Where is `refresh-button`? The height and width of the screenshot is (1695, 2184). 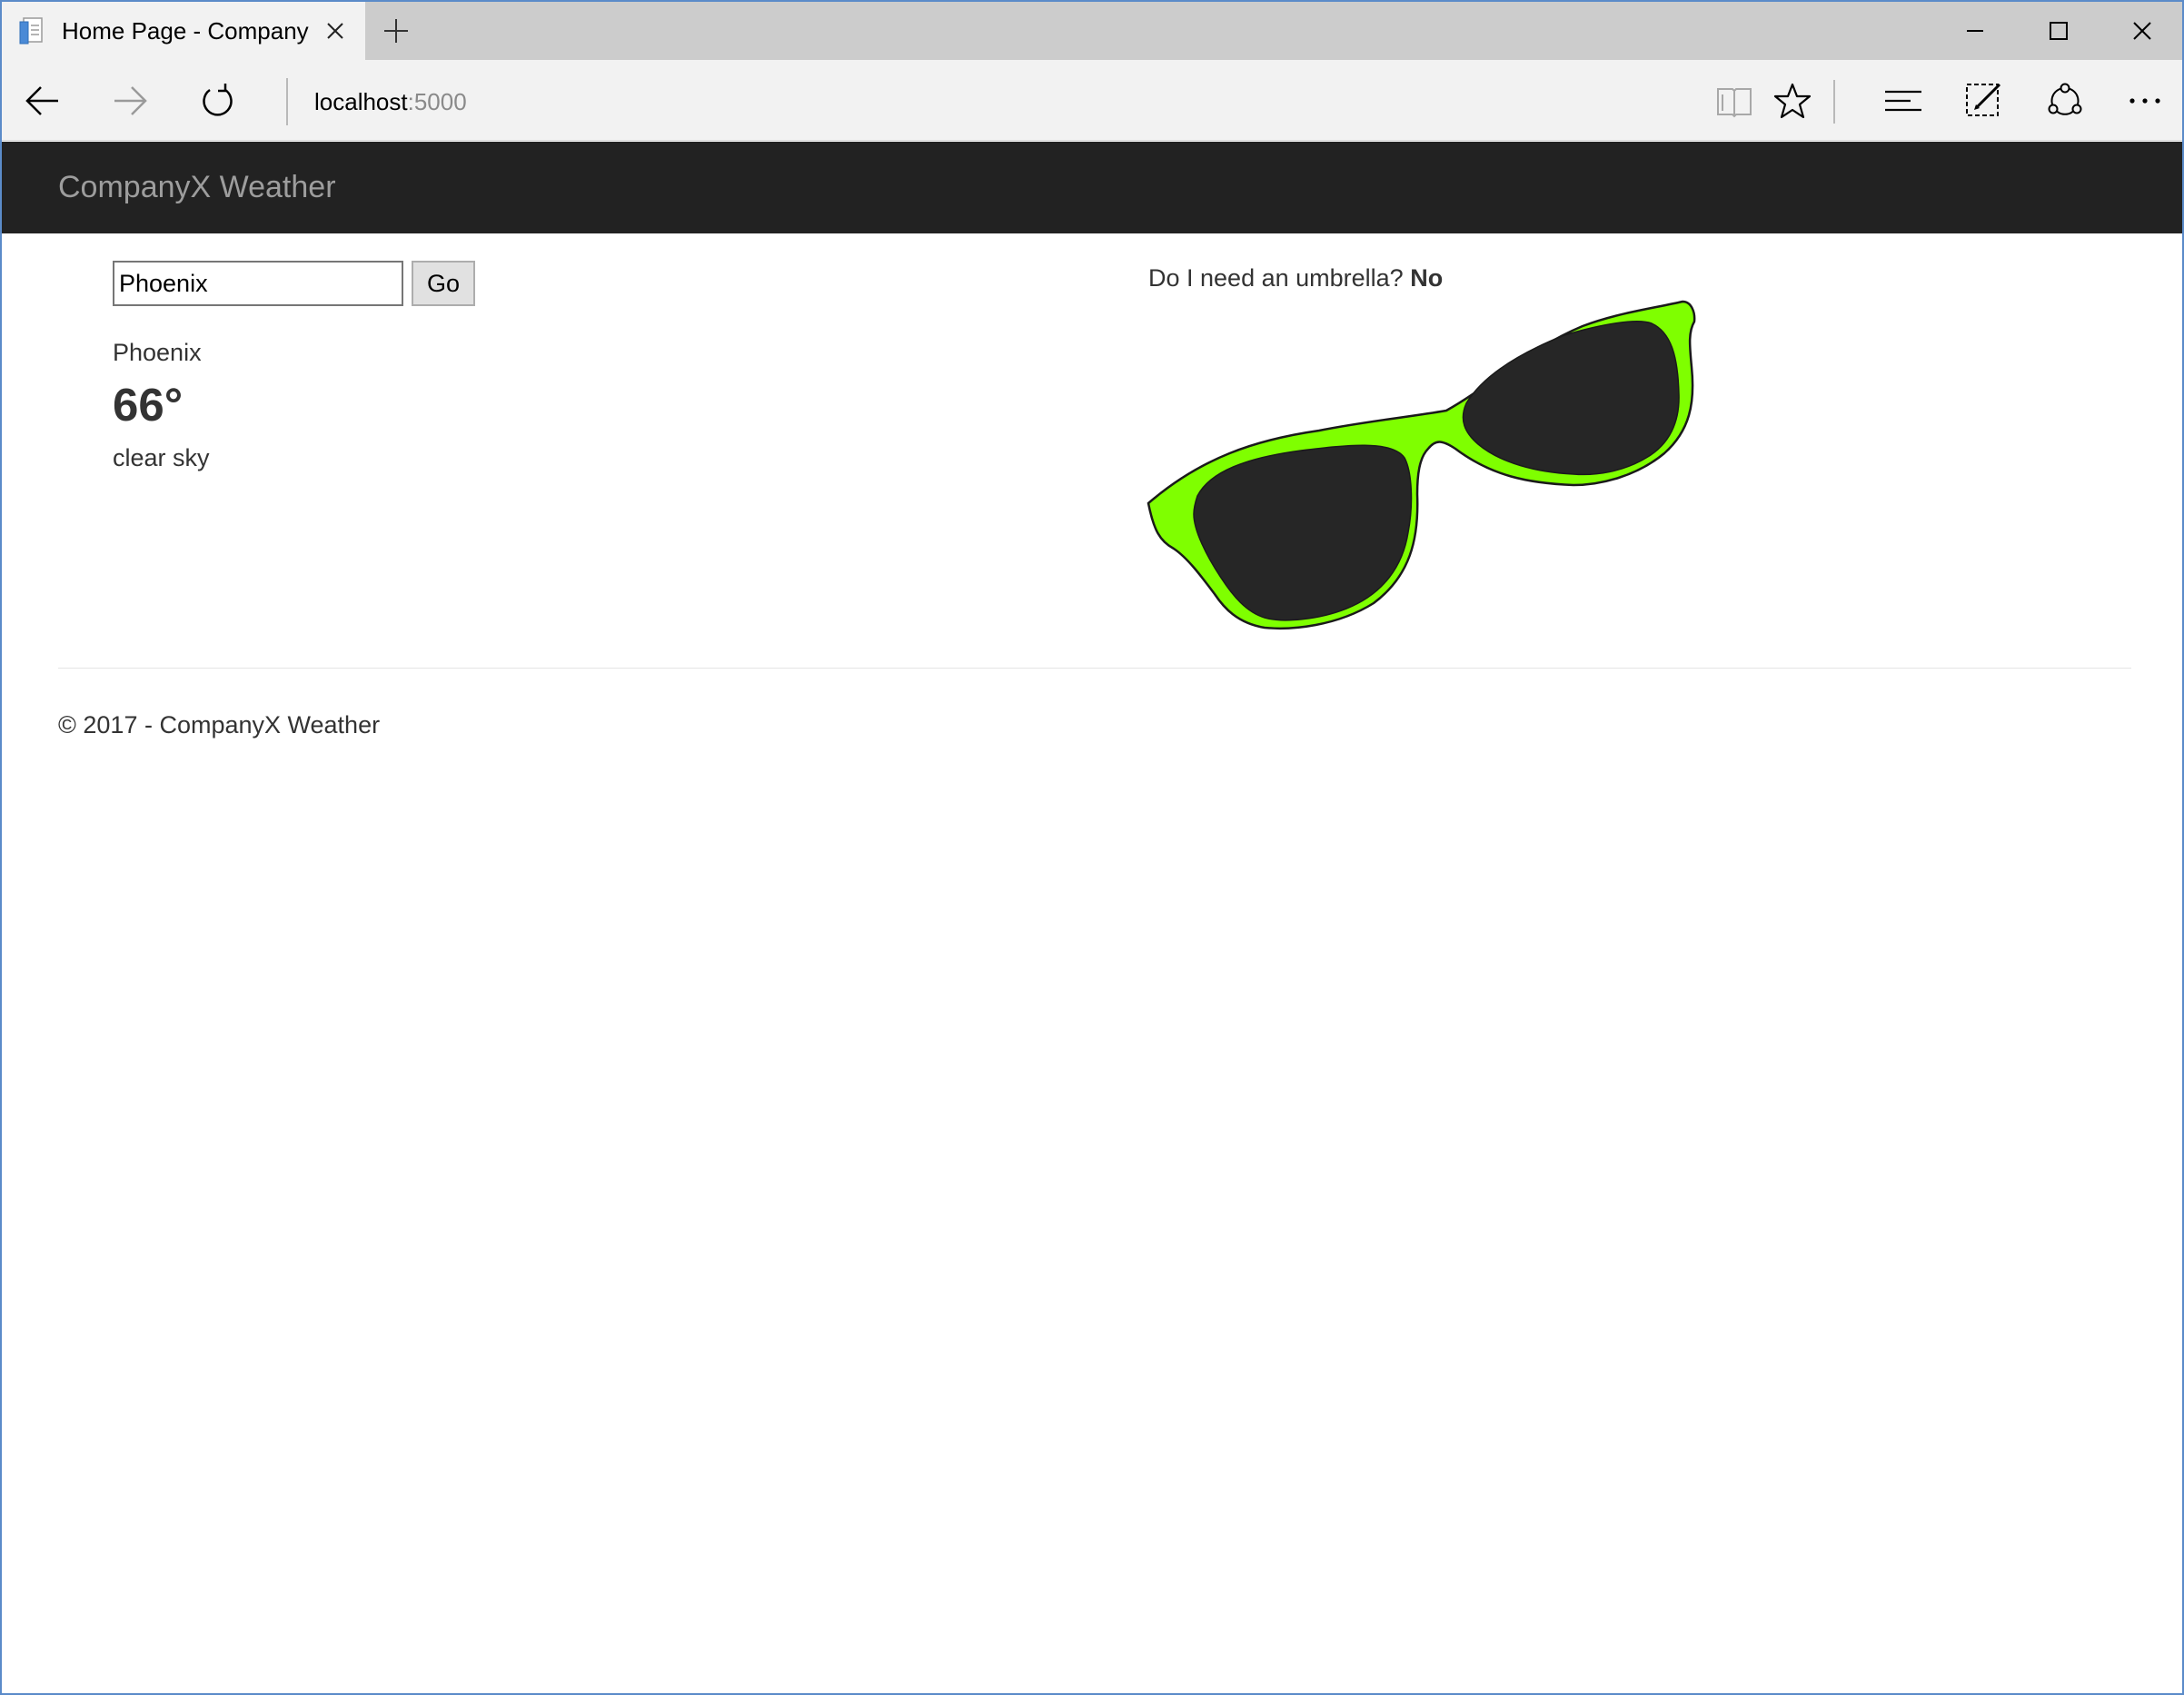
refresh-button is located at coordinates (217, 101).